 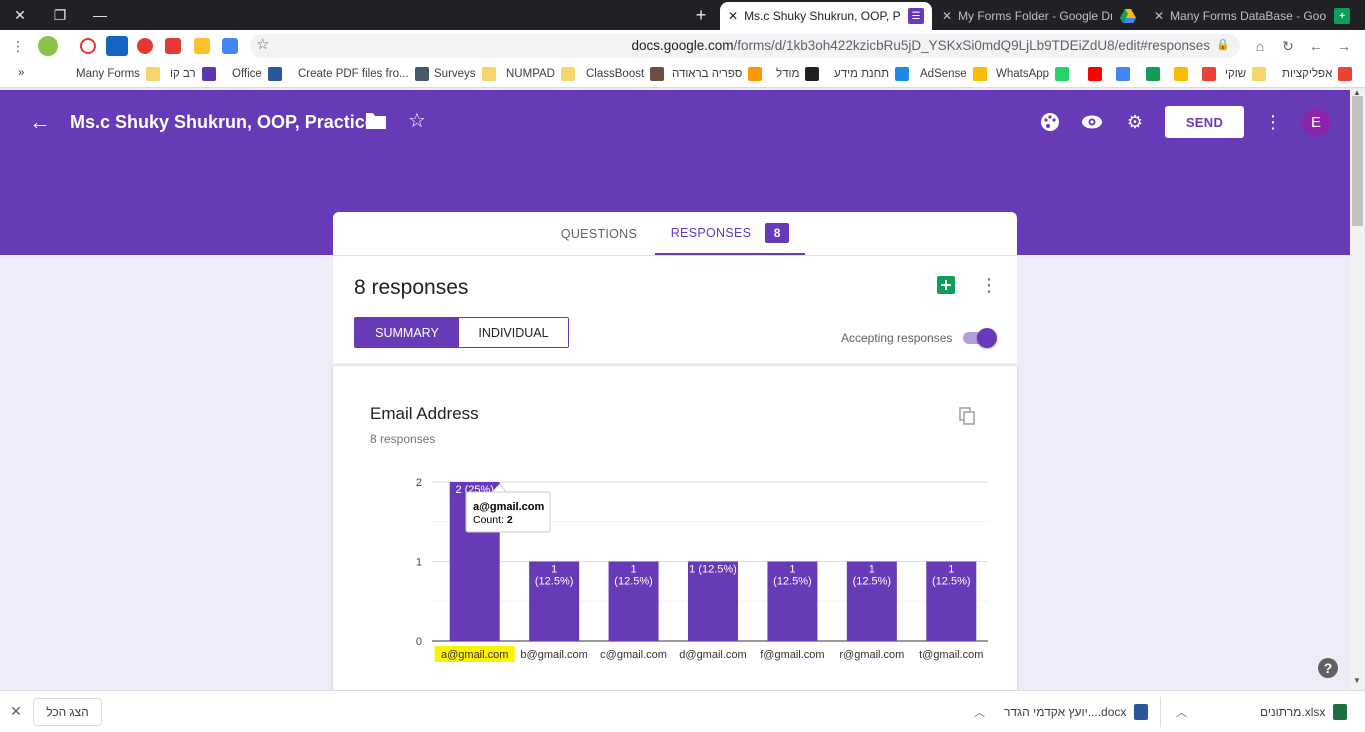 I want to click on bookmark-item: אפליקציות, so click(x=1317, y=74).